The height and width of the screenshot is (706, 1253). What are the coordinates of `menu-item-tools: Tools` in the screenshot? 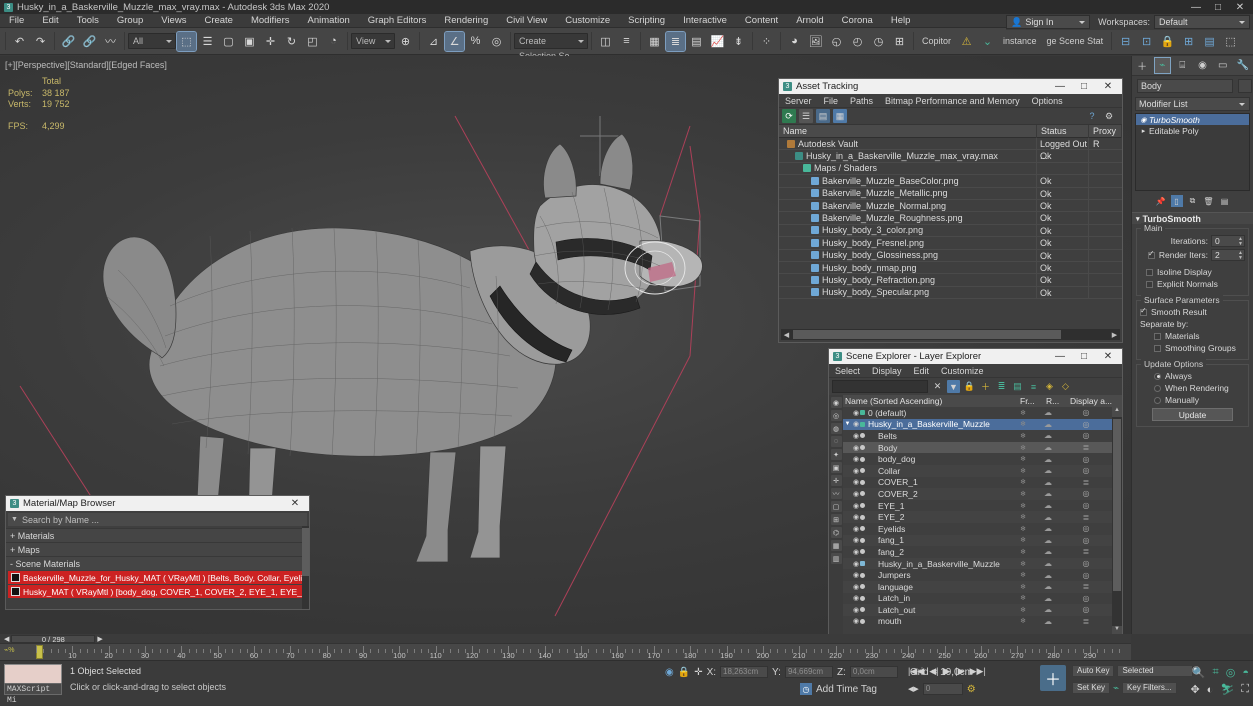 It's located at (88, 21).